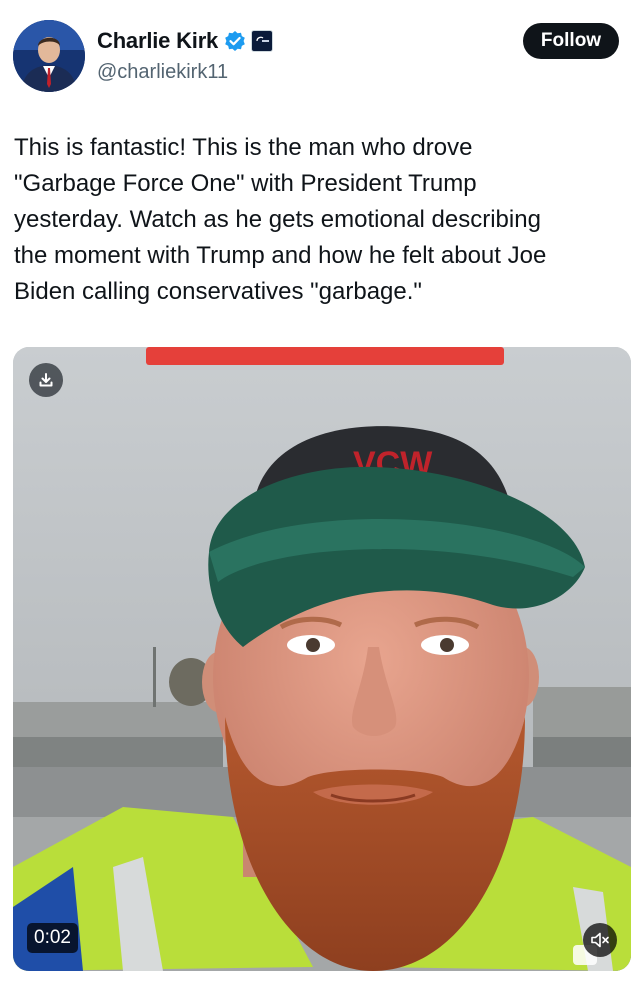 The image size is (644, 990). Describe the element at coordinates (235, 41) in the screenshot. I see `verified-badge-icon` at that location.